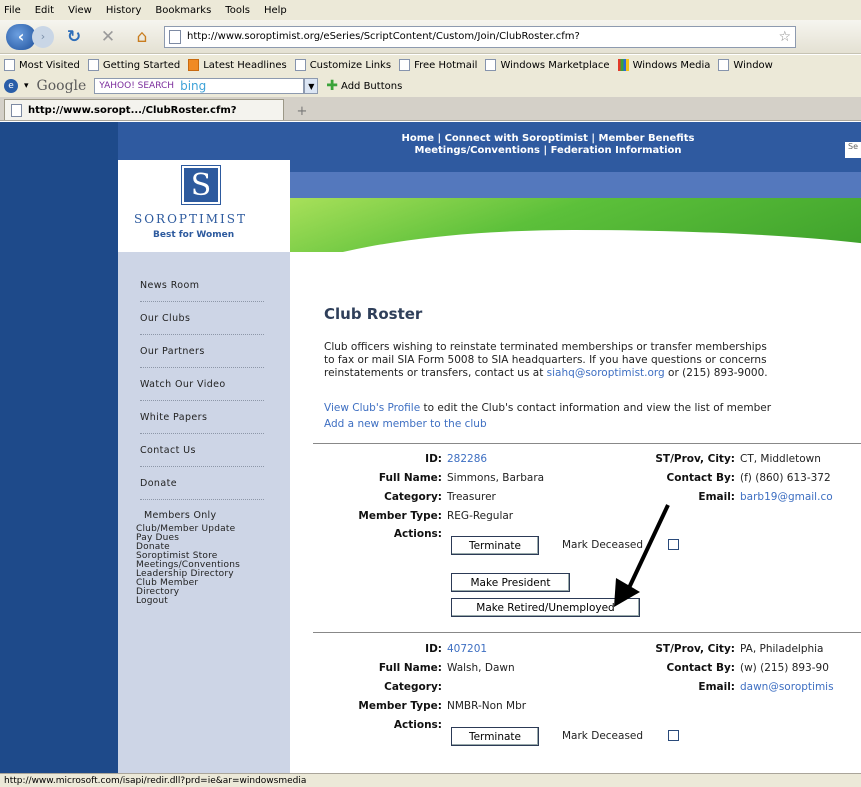  I want to click on sidebar-item-our-partners: Our Partners, so click(202, 351).